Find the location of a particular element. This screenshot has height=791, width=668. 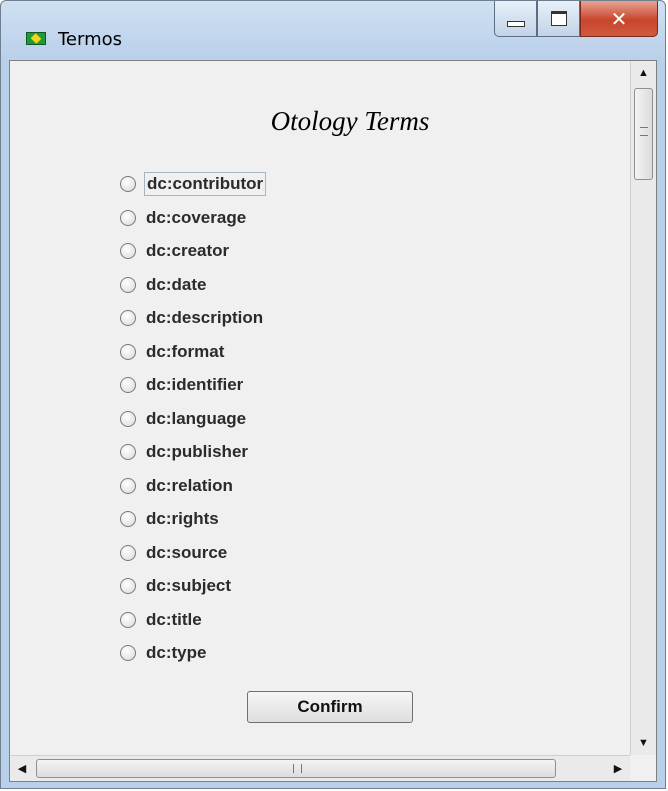

page-title: Otology Terms is located at coordinates (350, 121).